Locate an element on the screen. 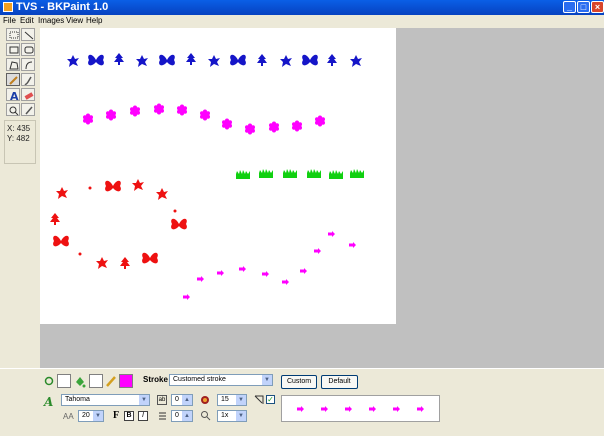  font-size-icon: AA is located at coordinates (68, 416).